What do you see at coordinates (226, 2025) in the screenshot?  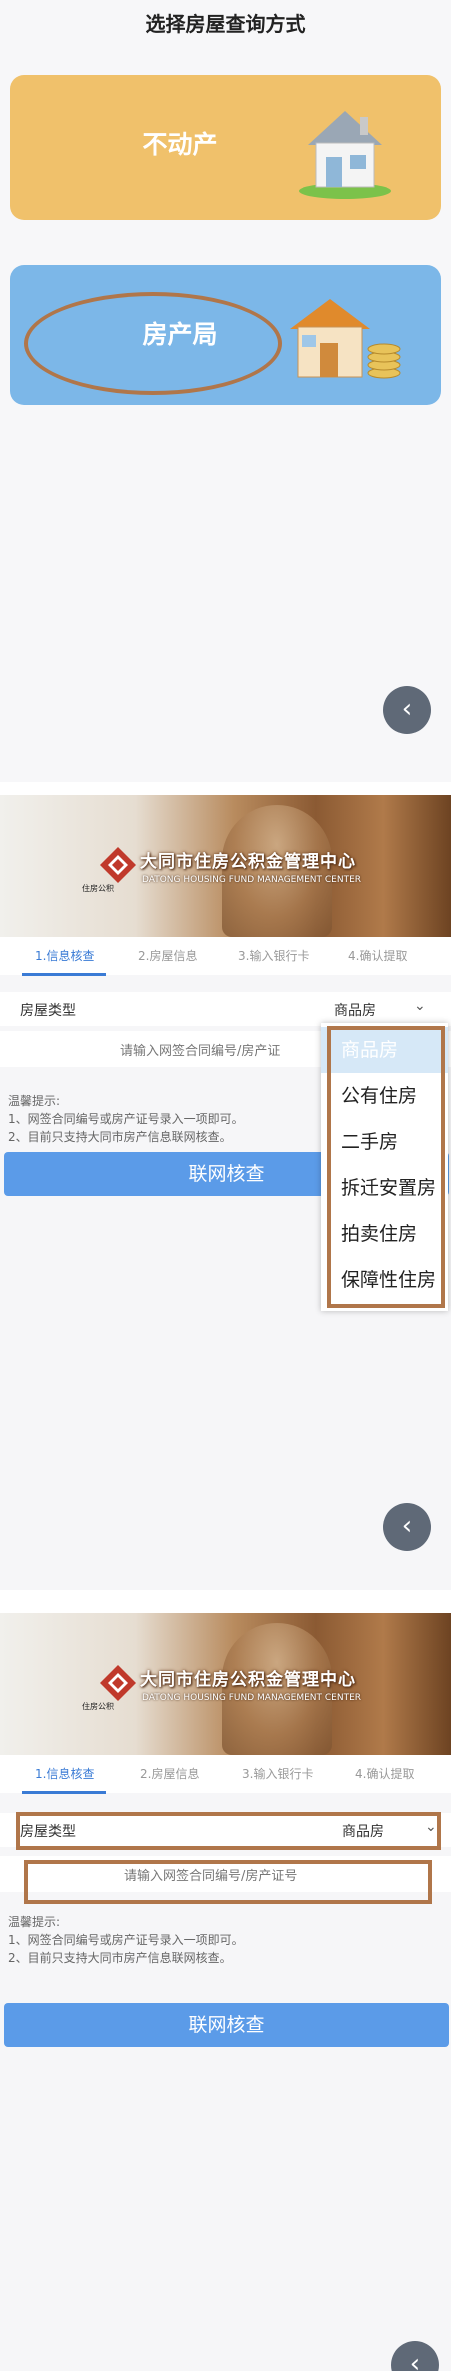 I see `verify-button: 联网核查` at bounding box center [226, 2025].